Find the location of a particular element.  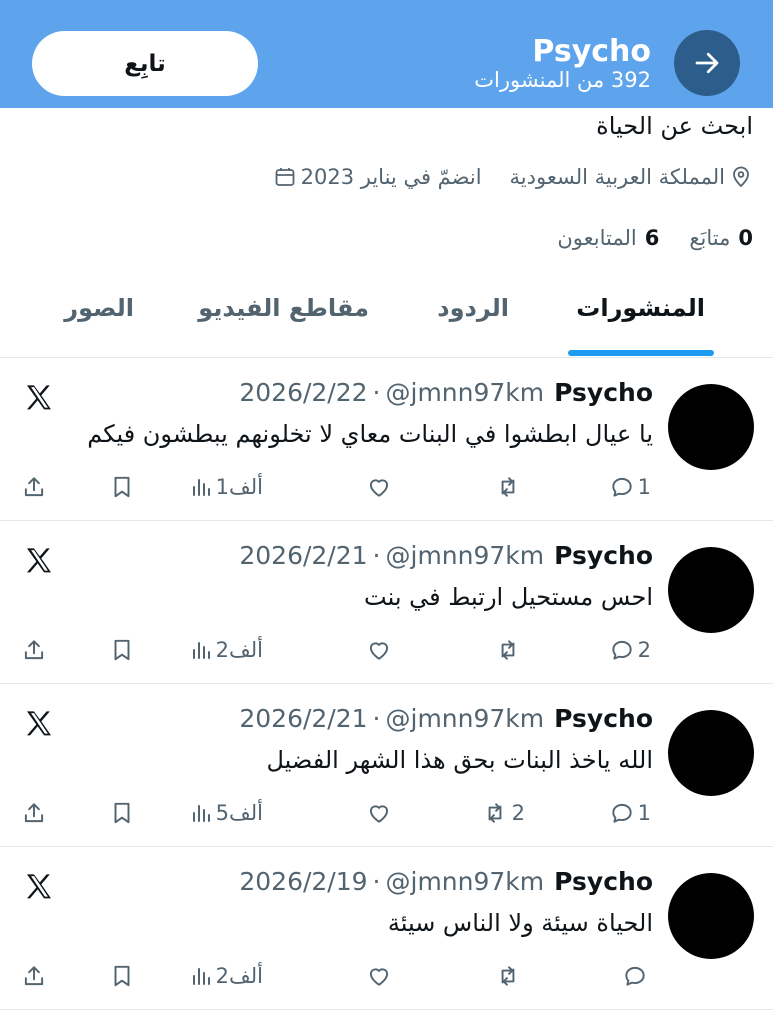

post-count: 392 من المنشورات is located at coordinates (562, 80).